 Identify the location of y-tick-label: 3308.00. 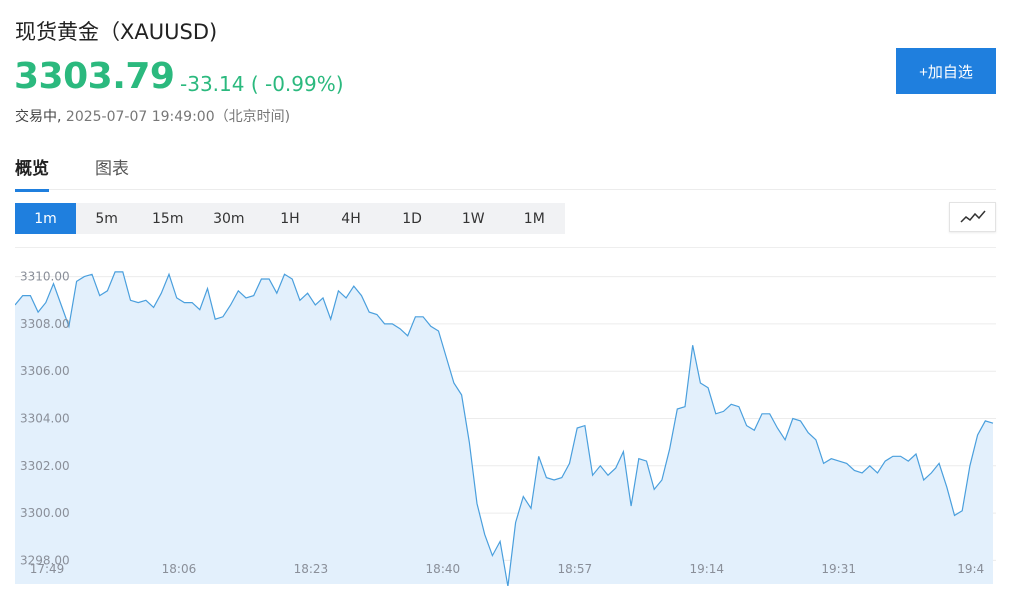
(45, 324).